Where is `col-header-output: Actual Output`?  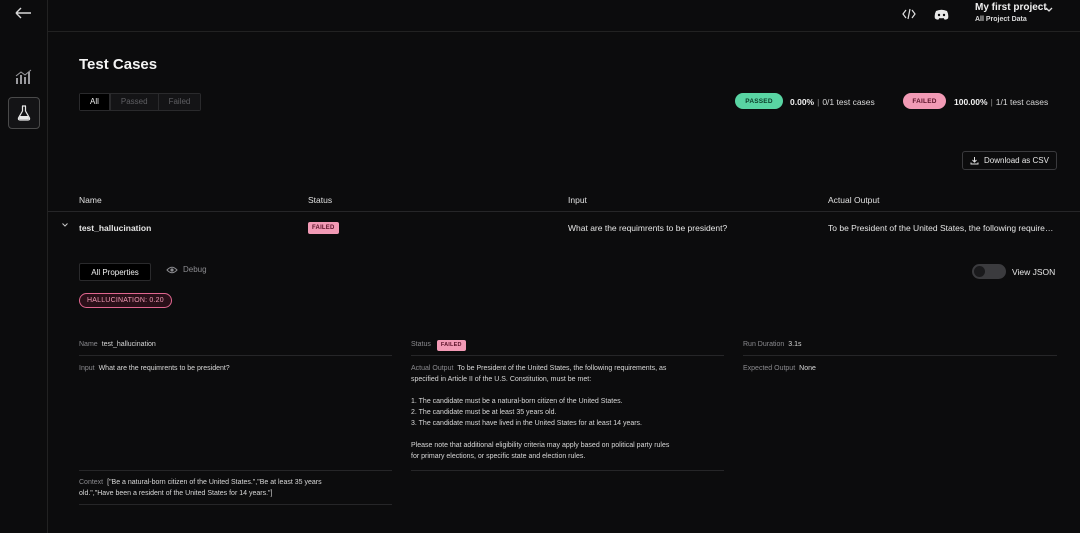 col-header-output: Actual Output is located at coordinates (854, 200).